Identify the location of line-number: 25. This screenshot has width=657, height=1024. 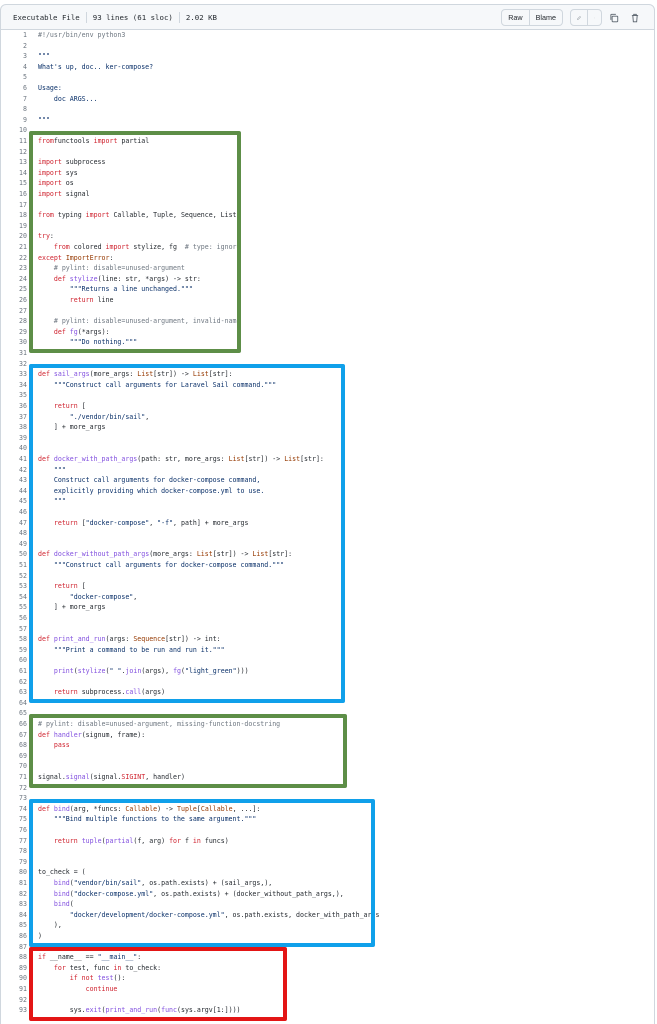
(14, 289).